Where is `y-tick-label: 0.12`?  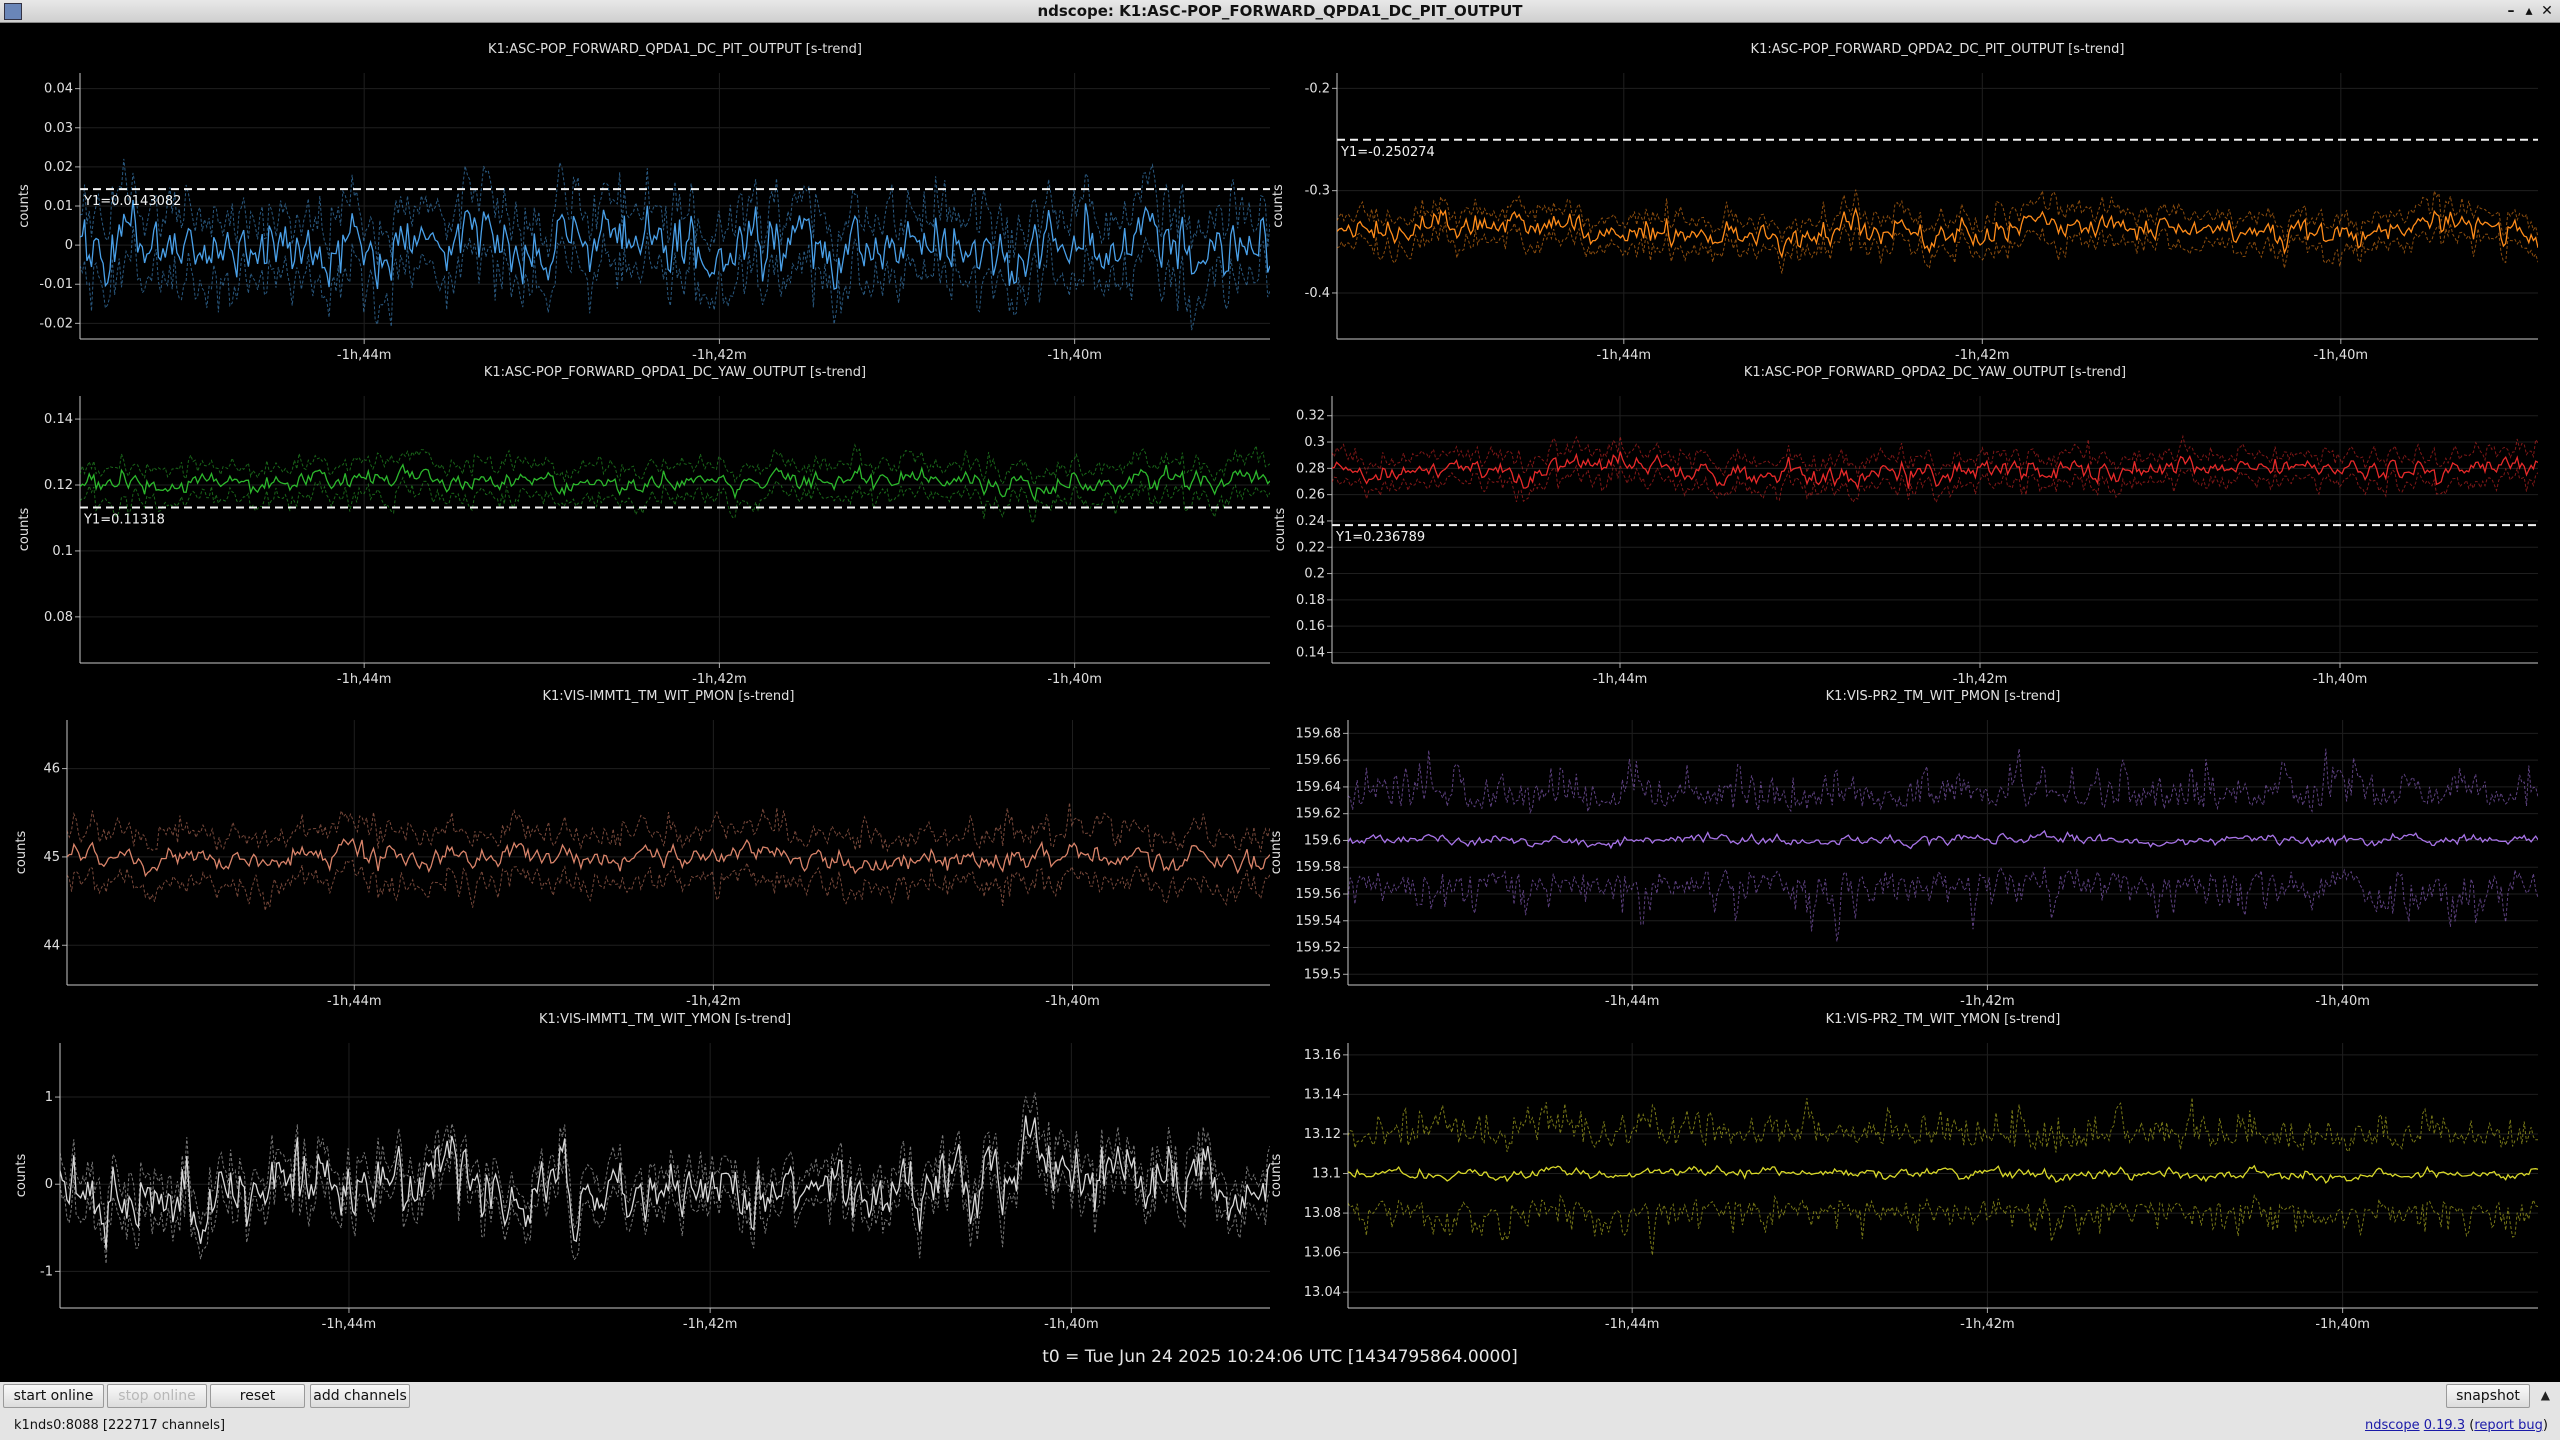
y-tick-label: 0.12 is located at coordinates (58, 485).